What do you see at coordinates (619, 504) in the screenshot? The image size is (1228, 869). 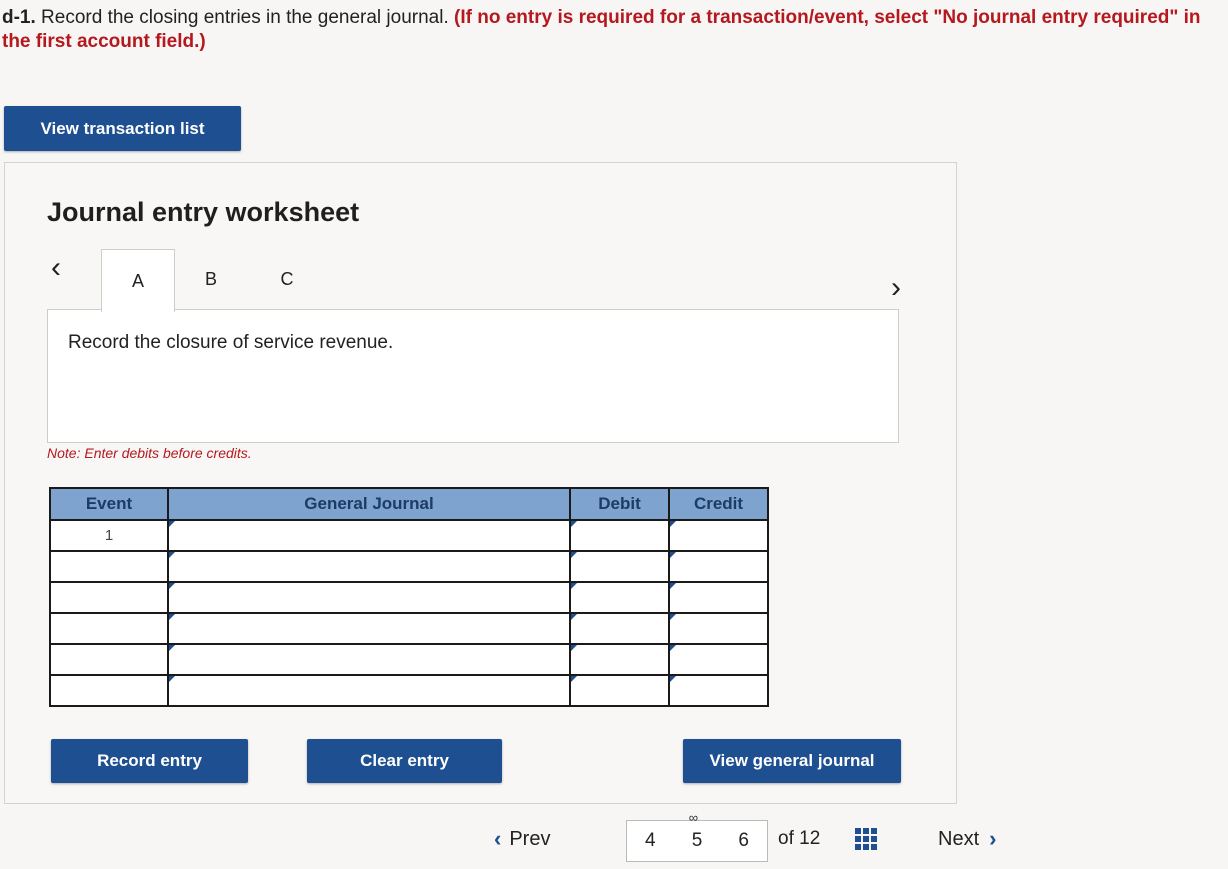 I see `header-debit: Debit` at bounding box center [619, 504].